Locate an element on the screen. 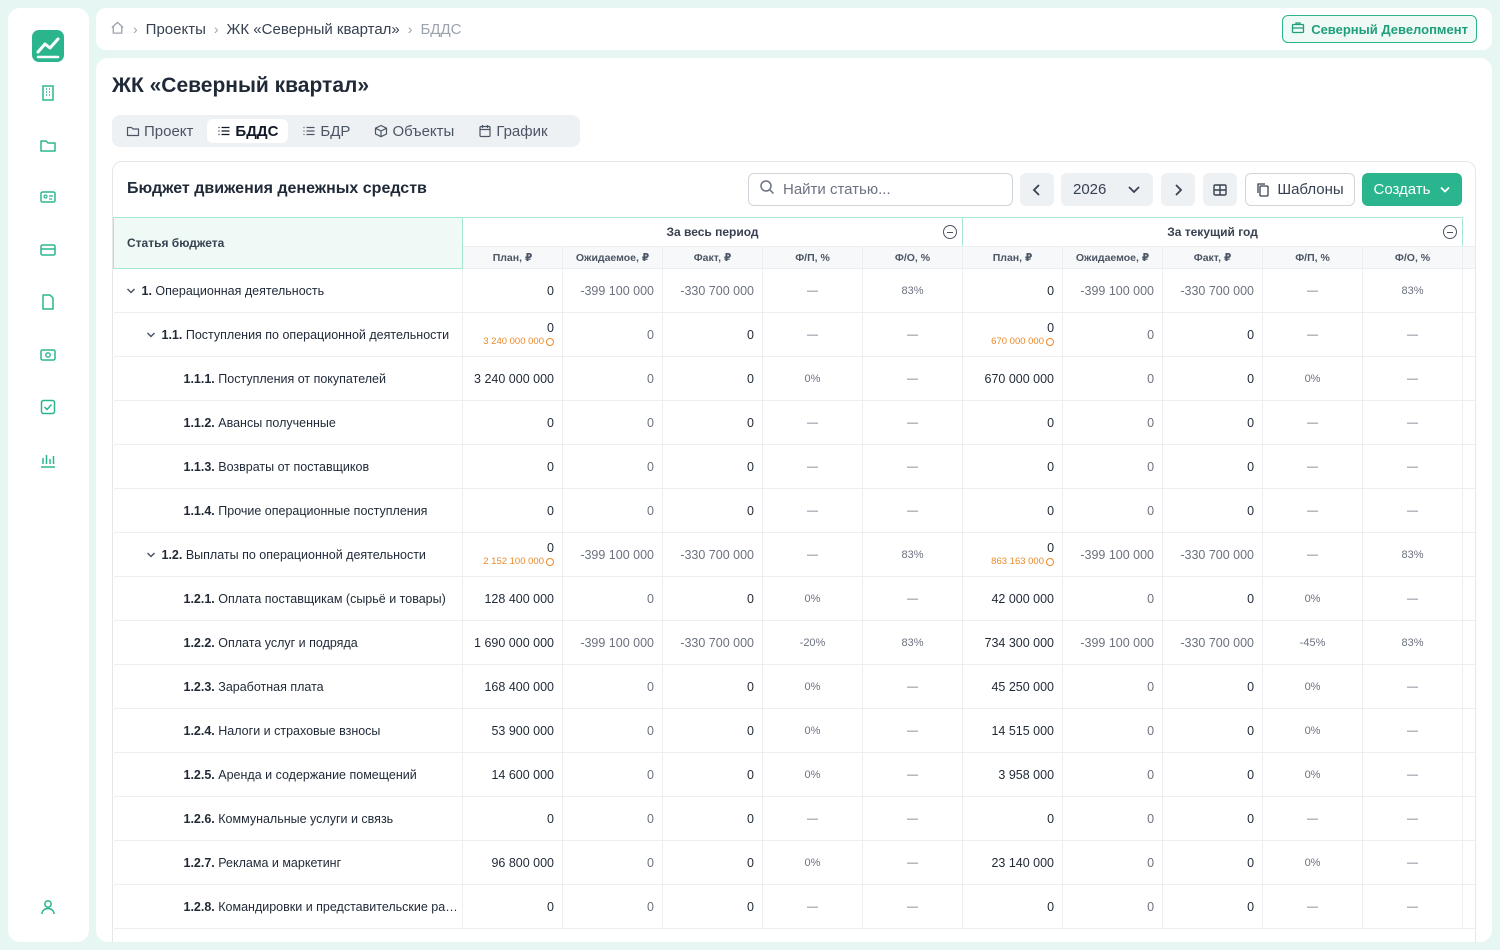 Image resolution: width=1500 pixels, height=950 pixels. bar-chart-icon is located at coordinates (48, 460).